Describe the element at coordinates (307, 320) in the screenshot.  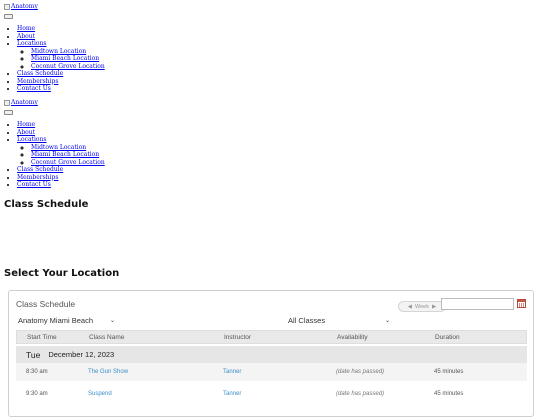
I see `class-filter-value: All Classes` at that location.